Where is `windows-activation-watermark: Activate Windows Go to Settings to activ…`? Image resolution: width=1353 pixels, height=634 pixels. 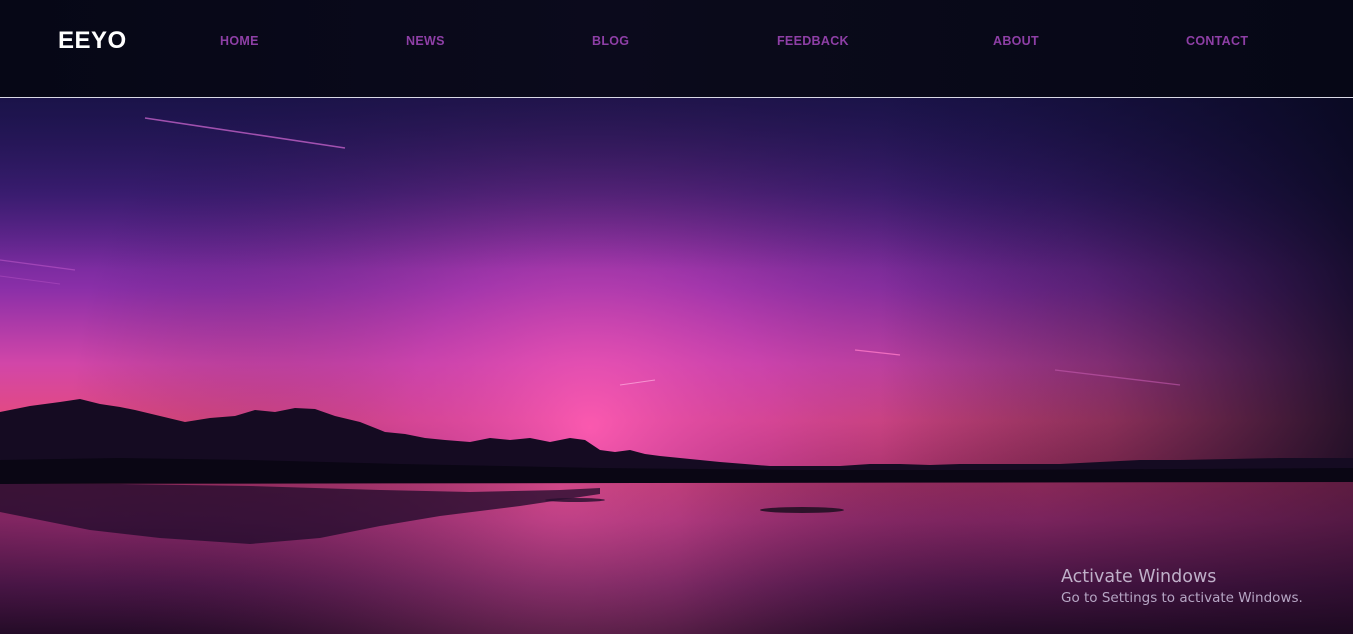
windows-activation-watermark: Activate Windows Go to Settings to activ… is located at coordinates (1182, 586).